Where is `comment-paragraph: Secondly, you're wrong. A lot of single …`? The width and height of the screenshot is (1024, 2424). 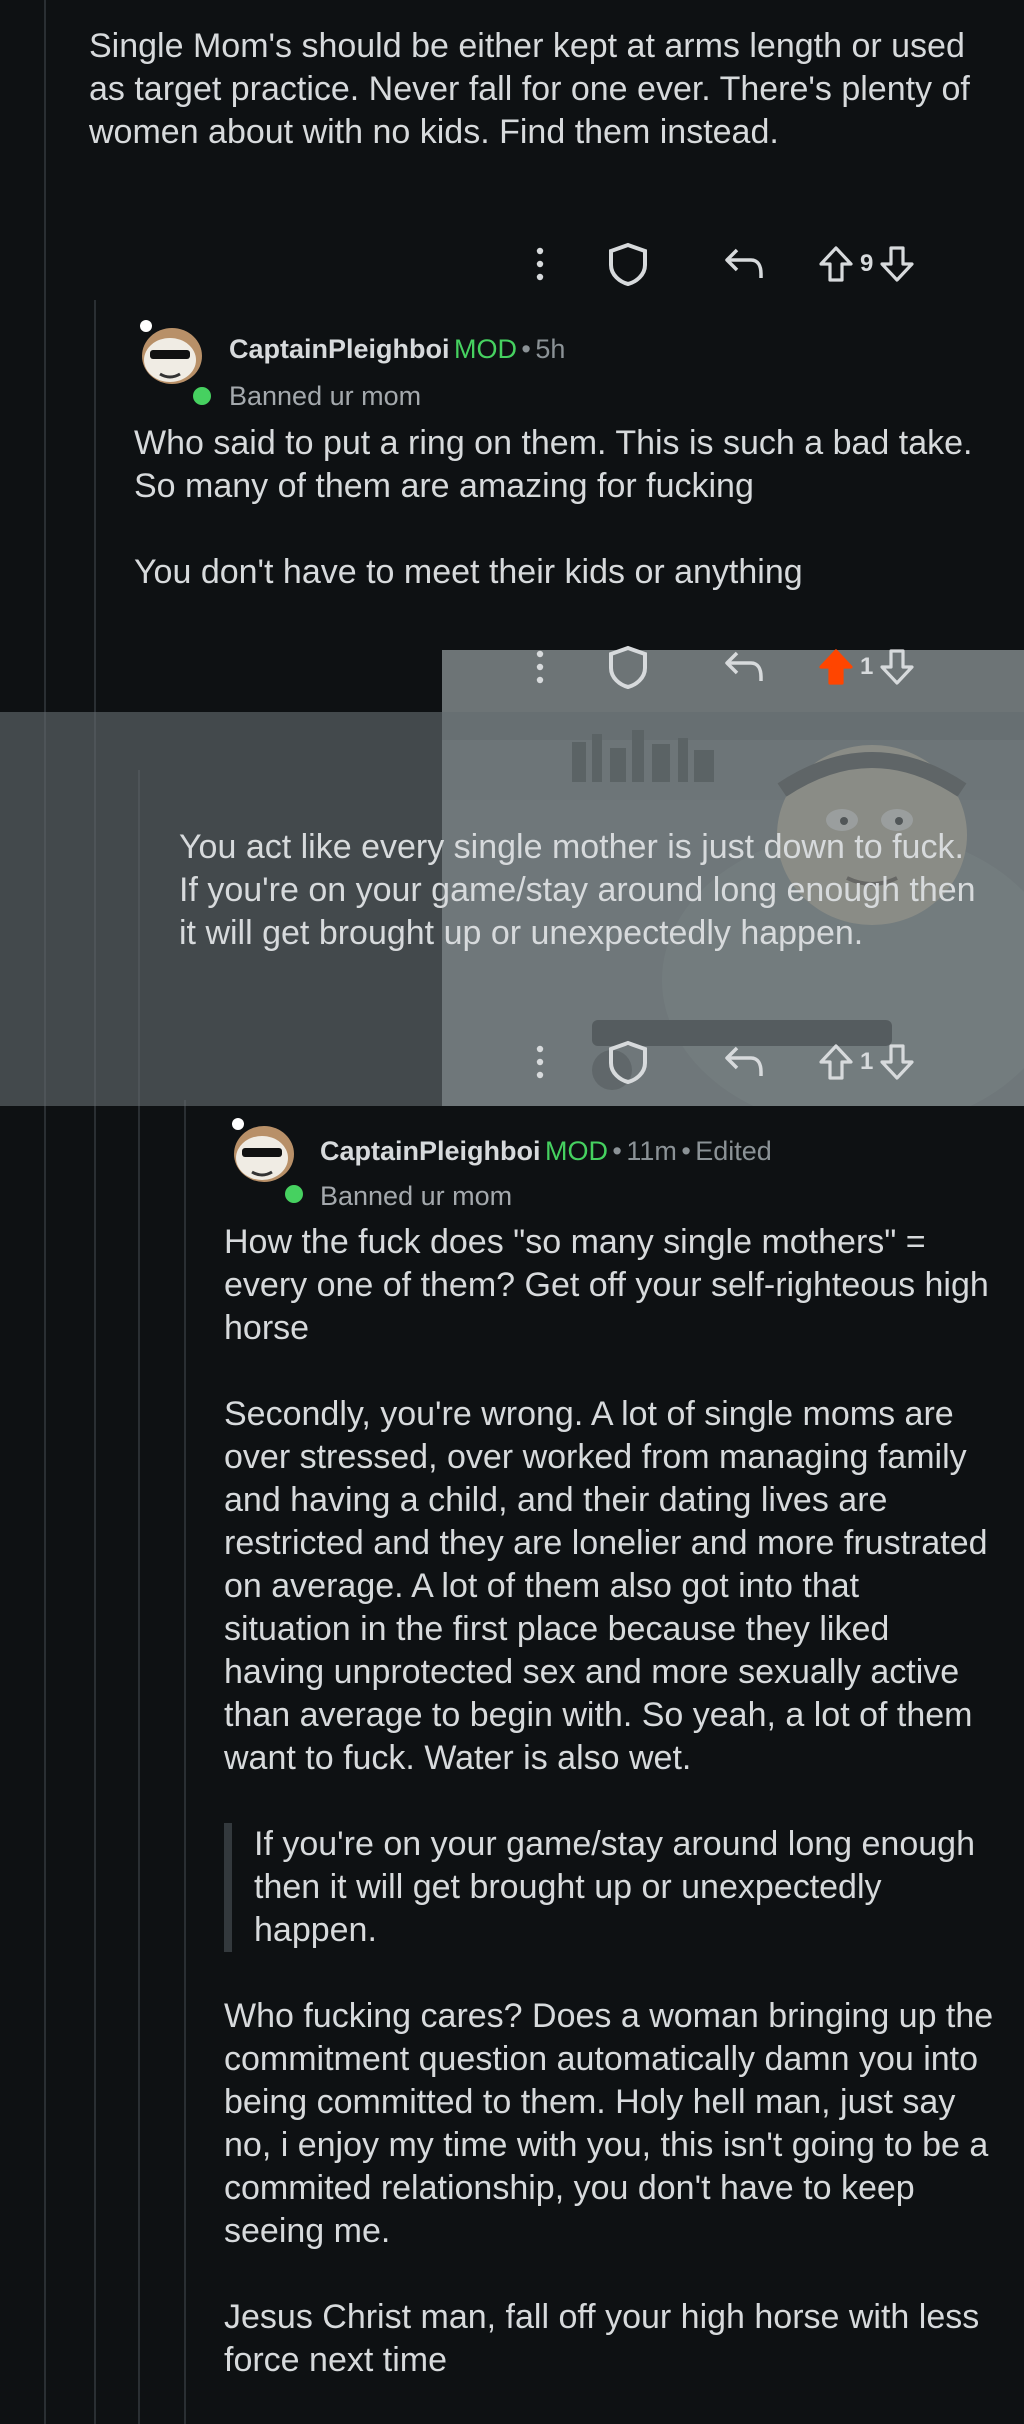
comment-paragraph: Secondly, you're wrong. A lot of single … is located at coordinates (606, 1586).